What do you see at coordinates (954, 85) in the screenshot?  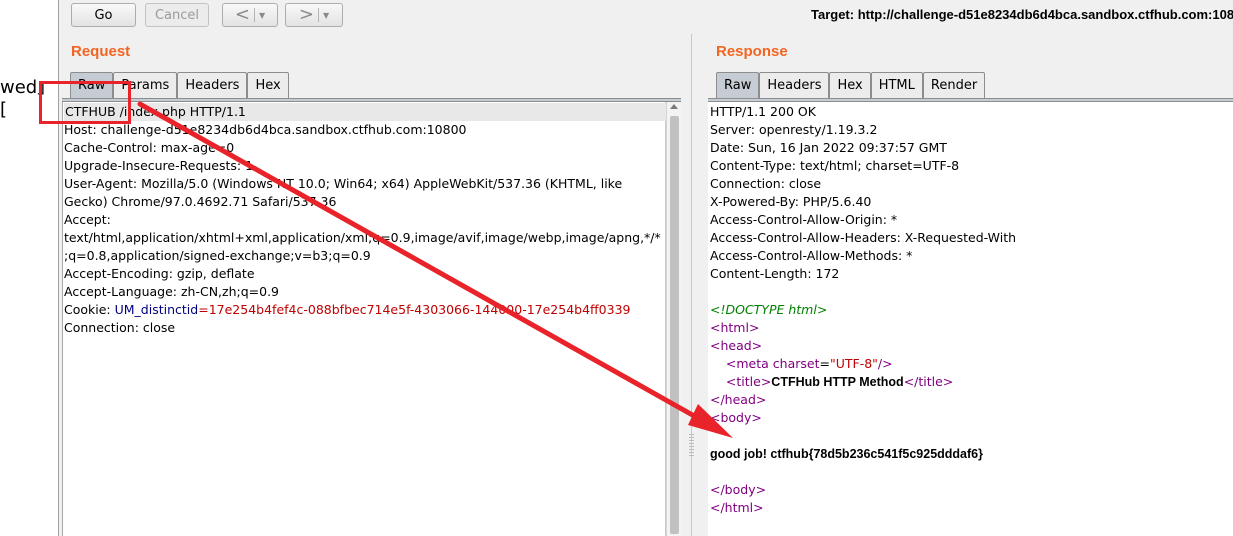 I see `tab-render: Render` at bounding box center [954, 85].